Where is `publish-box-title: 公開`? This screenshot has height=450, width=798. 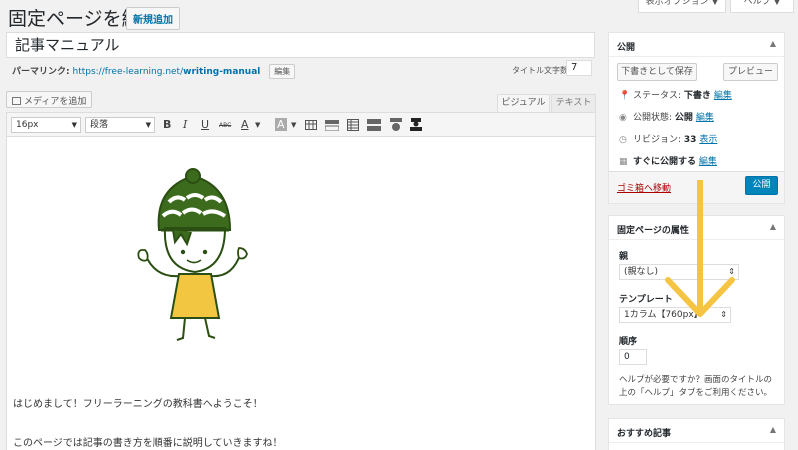
publish-box-title: 公開 is located at coordinates (626, 48).